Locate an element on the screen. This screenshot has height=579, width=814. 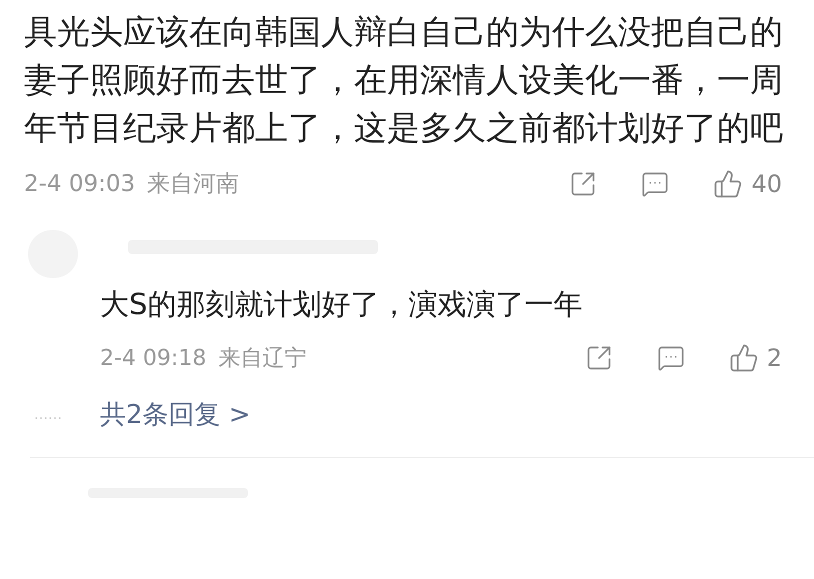
like-count: 2 is located at coordinates (774, 358).